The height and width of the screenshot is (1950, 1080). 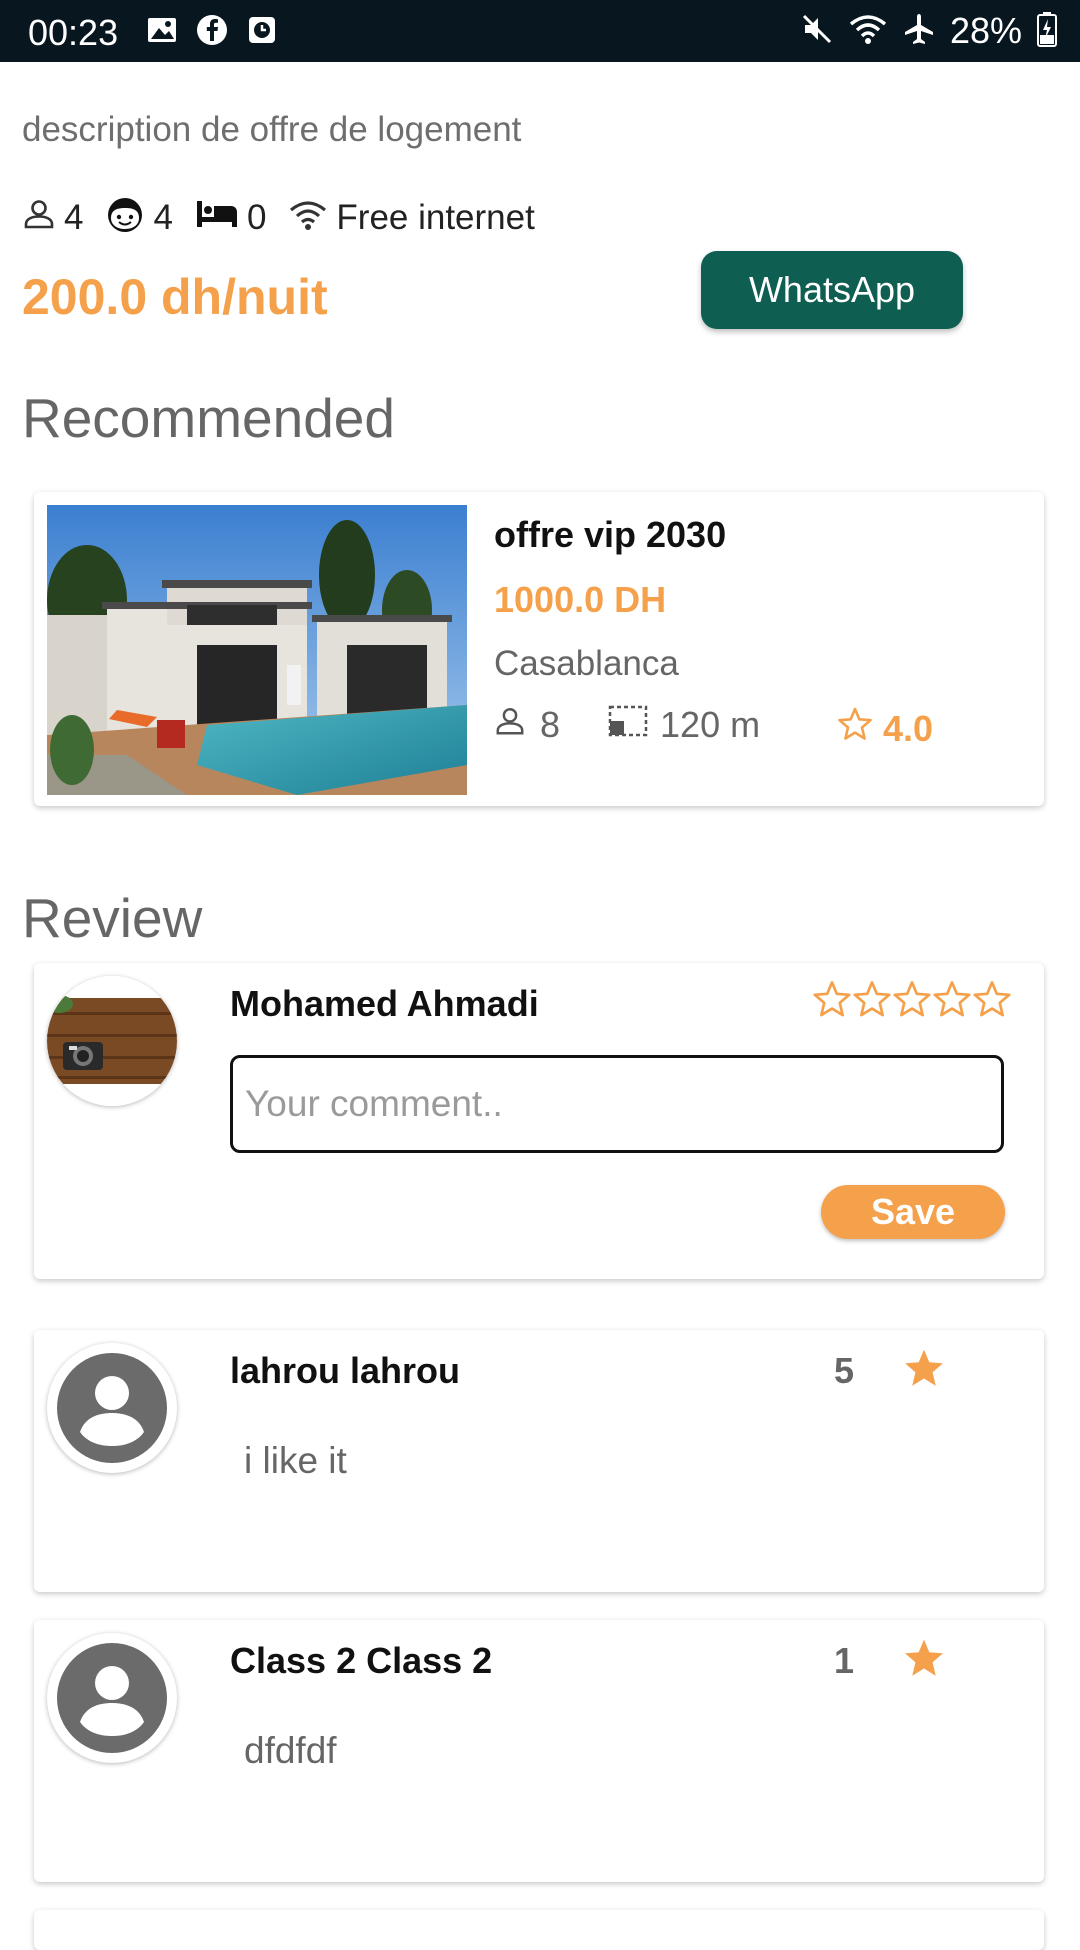 What do you see at coordinates (73, 32) in the screenshot?
I see `status-time: 00:23` at bounding box center [73, 32].